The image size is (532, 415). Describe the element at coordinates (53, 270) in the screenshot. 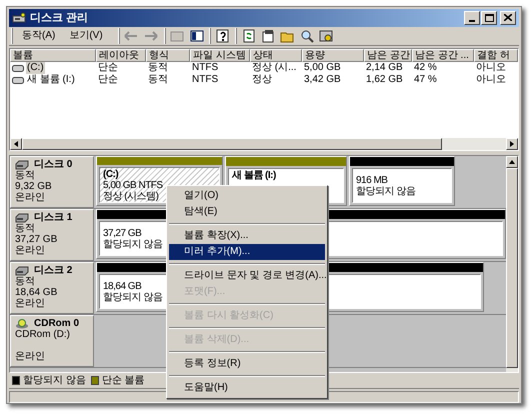

I see `disk-name: 디스크 2` at that location.